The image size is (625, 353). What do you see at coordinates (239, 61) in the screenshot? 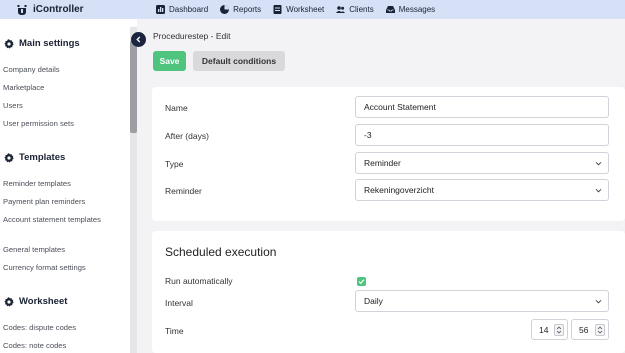
I see `default-conditions-button: Default conditions` at bounding box center [239, 61].